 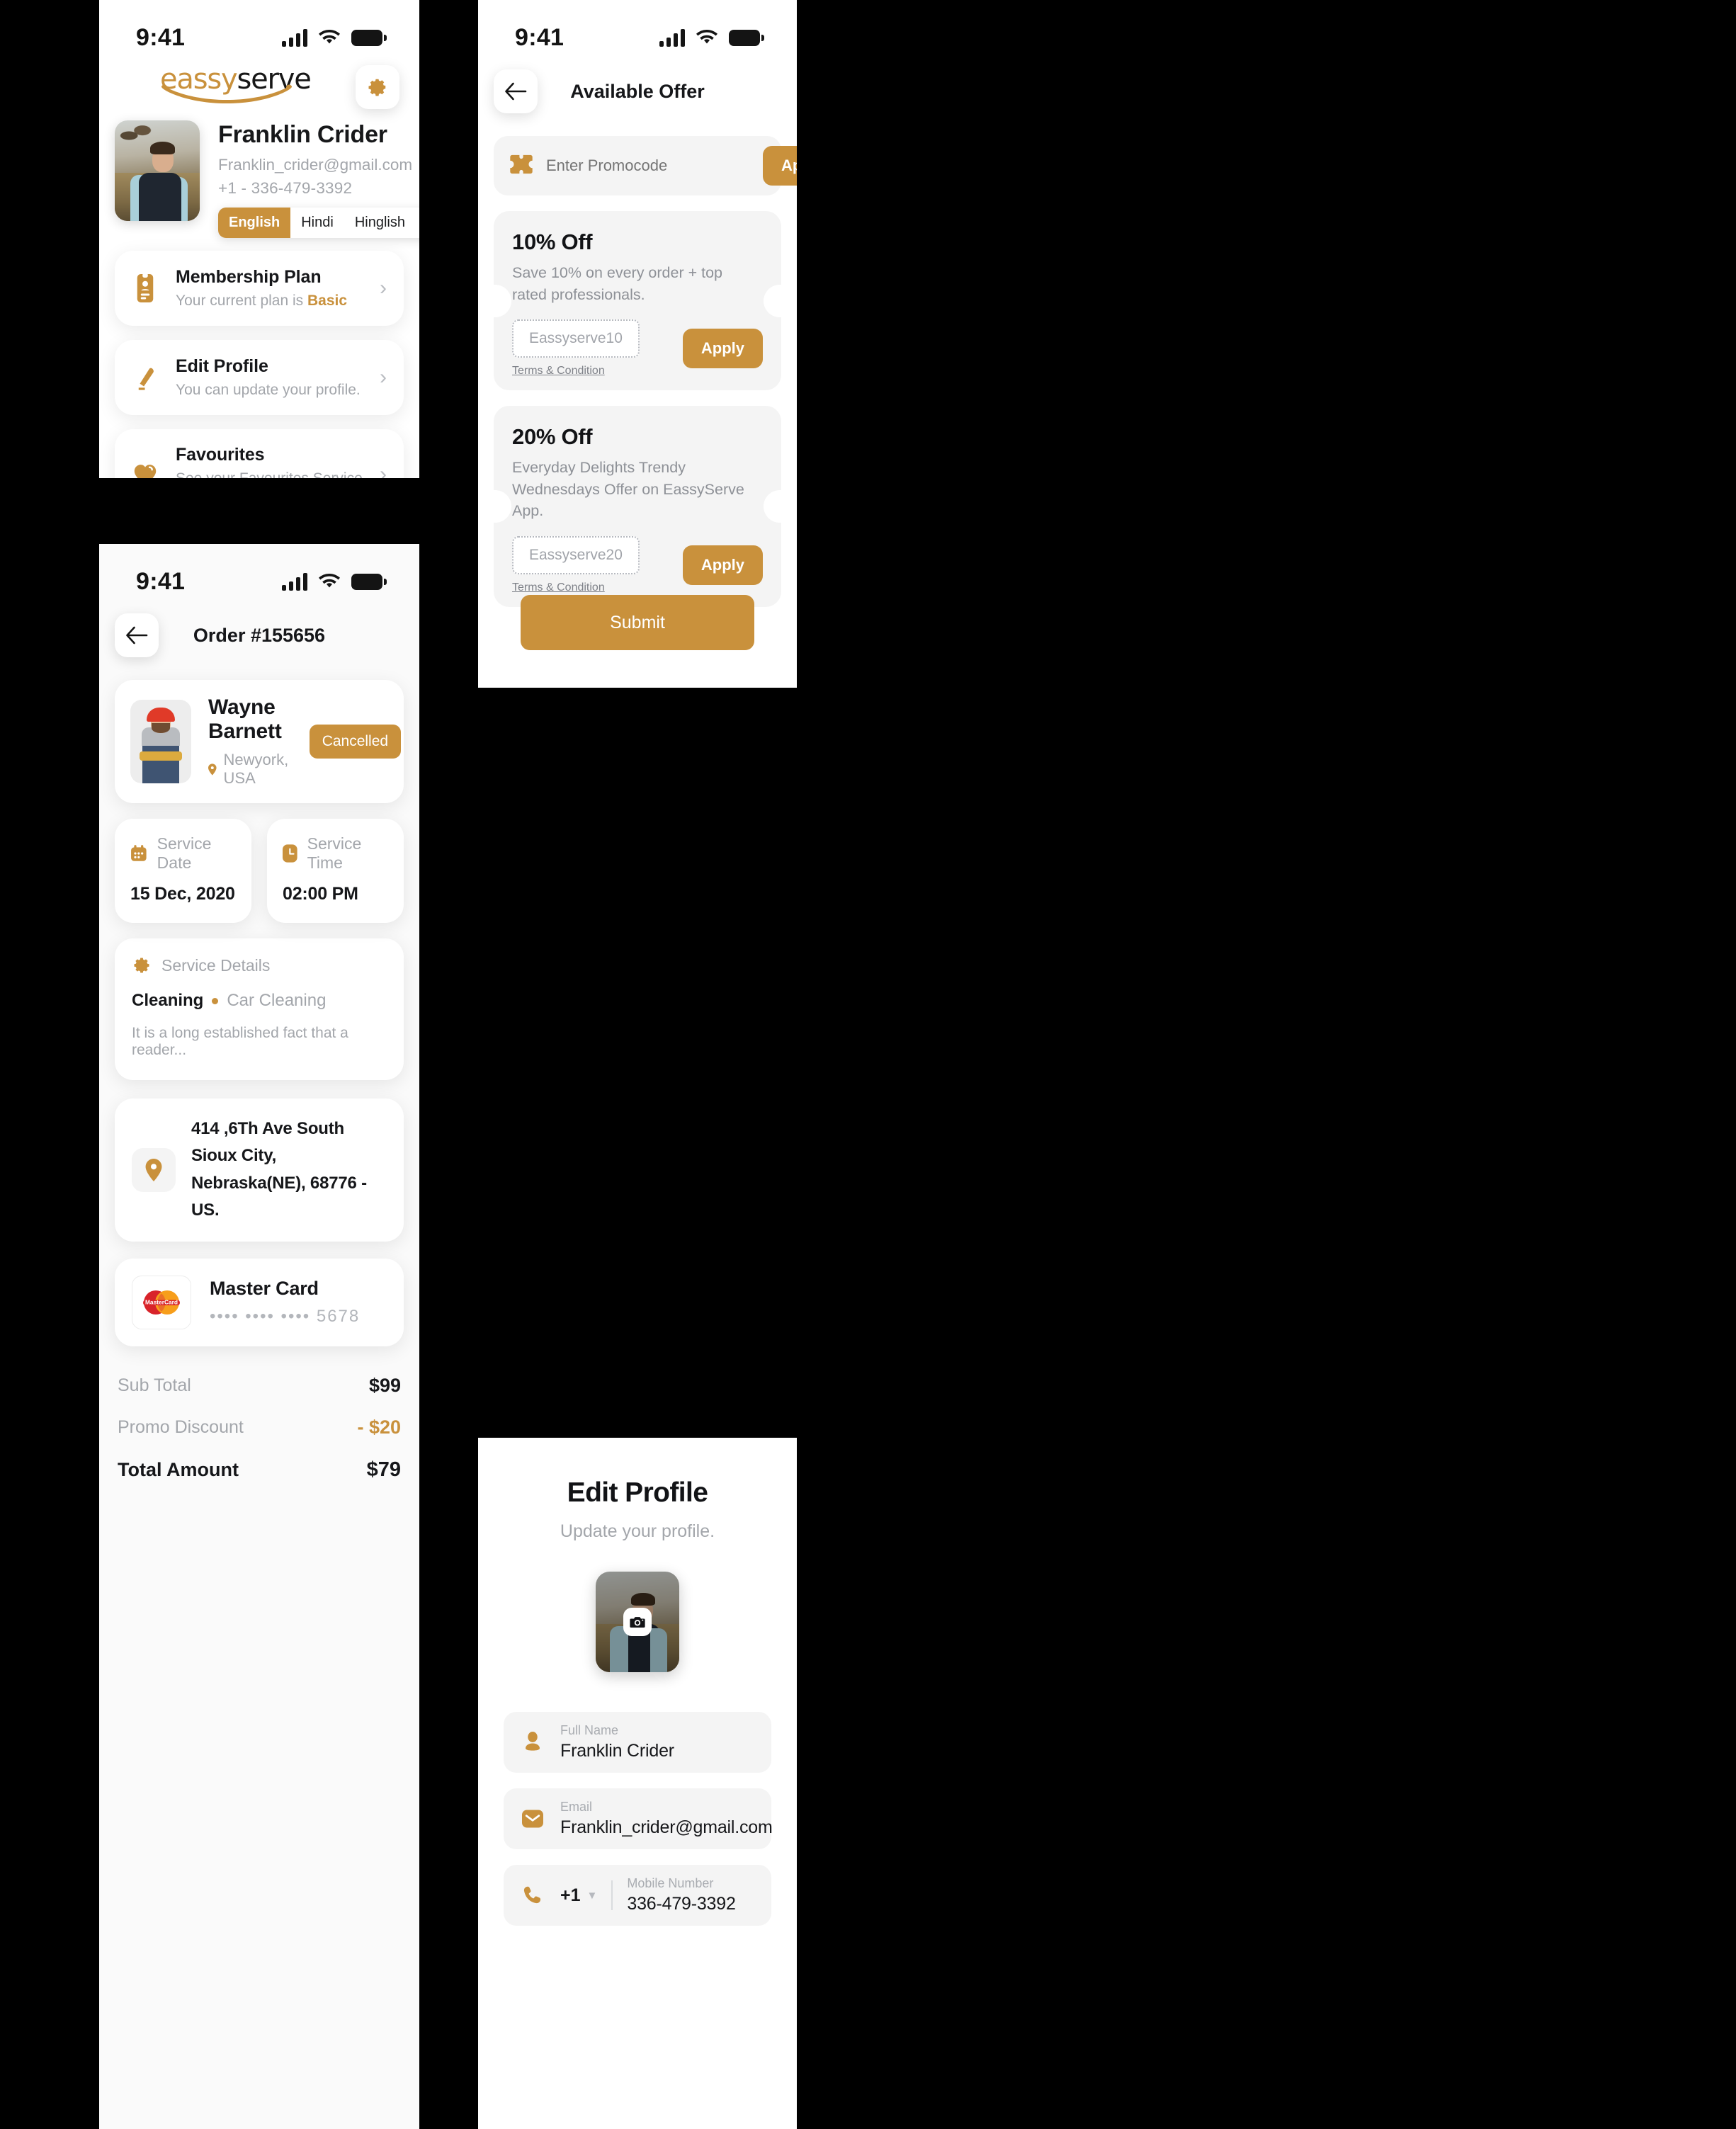 I want to click on total-value: $99, so click(x=385, y=1385).